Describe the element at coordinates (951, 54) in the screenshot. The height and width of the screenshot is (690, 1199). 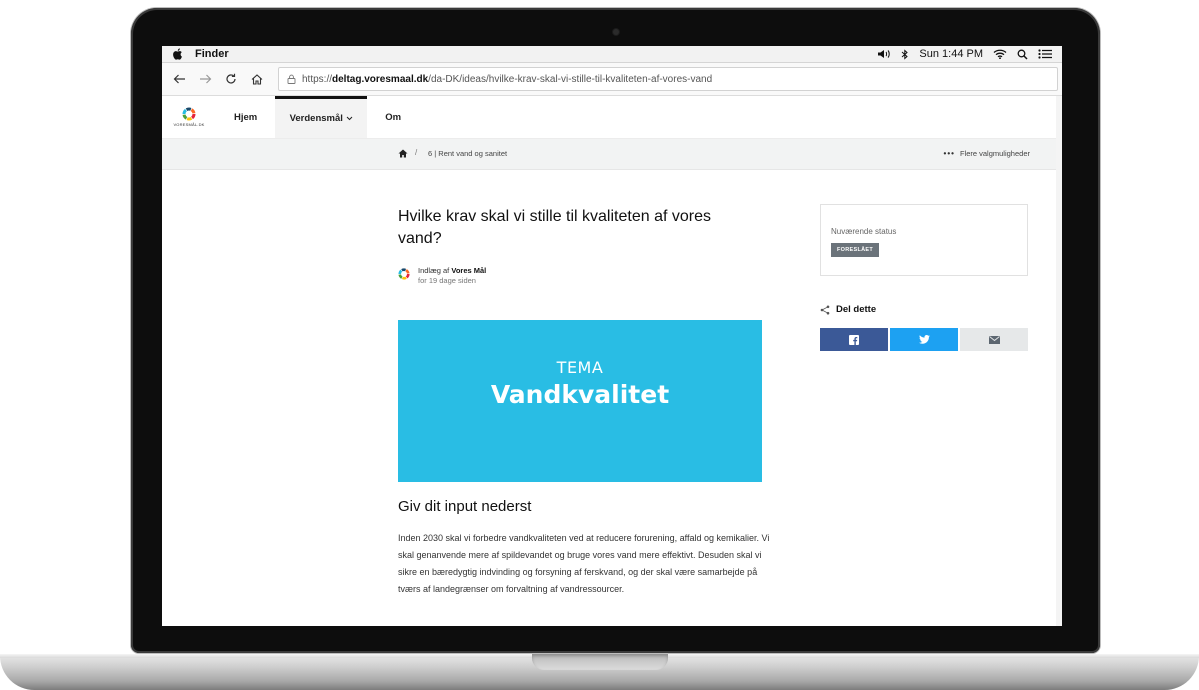
I see `menubar-clock: Sun 1:44 PM` at that location.